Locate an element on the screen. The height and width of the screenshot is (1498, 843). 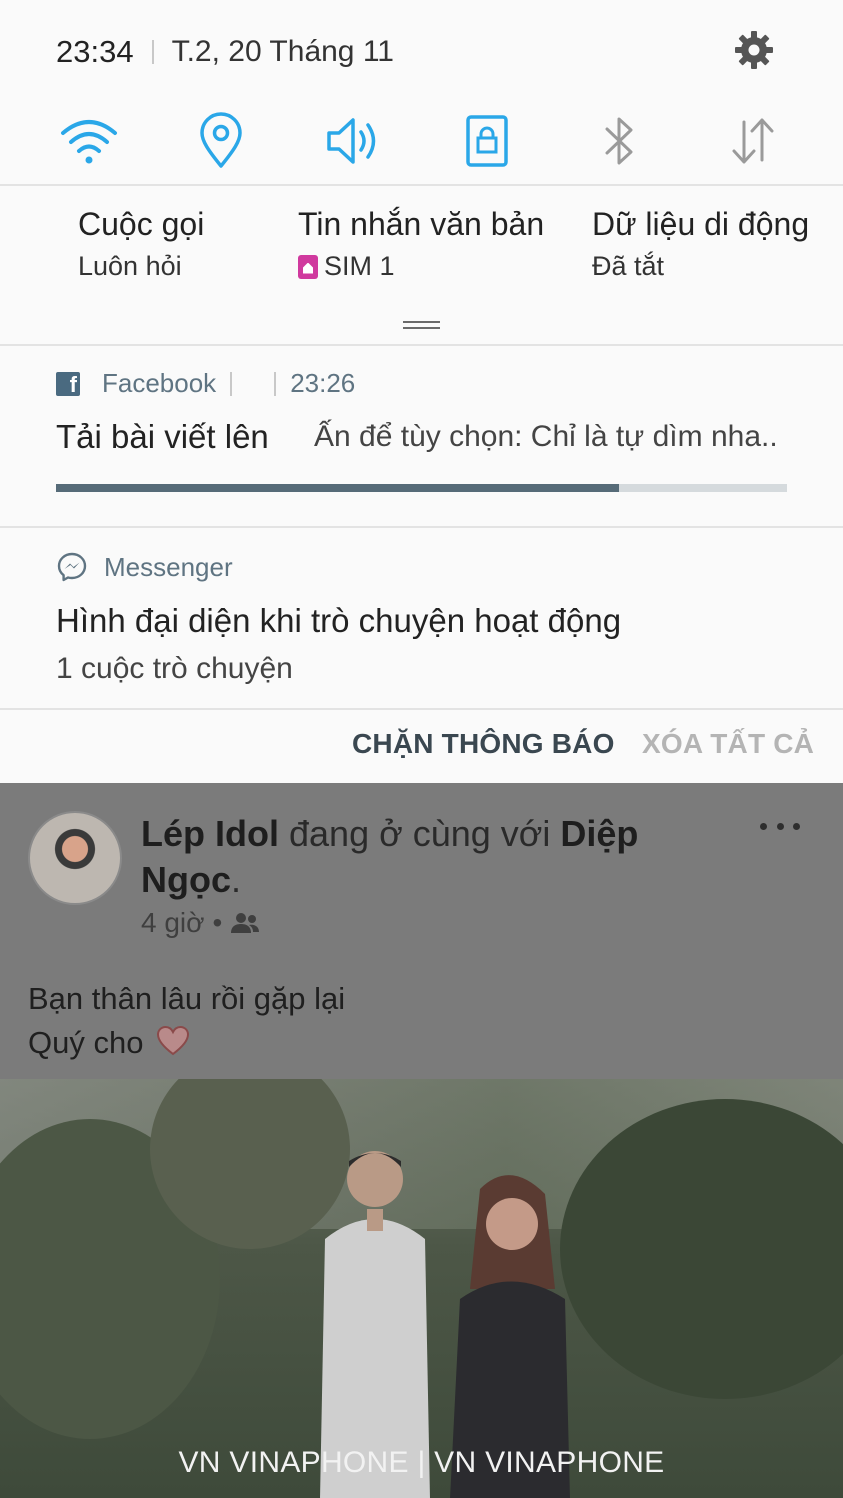
sim-data-value: Đã tắt is located at coordinates (628, 266).